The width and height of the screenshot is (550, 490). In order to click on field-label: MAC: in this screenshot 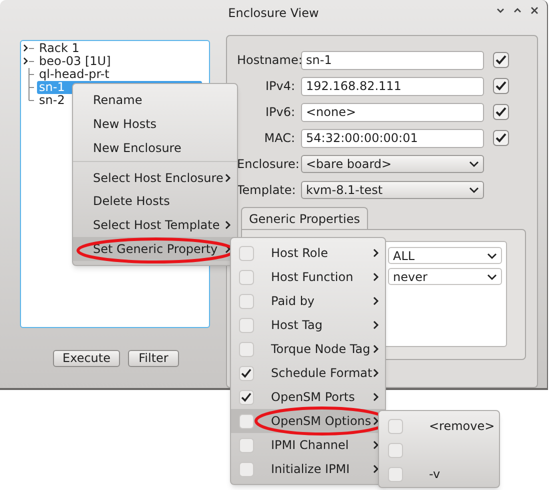, I will do `click(279, 138)`.